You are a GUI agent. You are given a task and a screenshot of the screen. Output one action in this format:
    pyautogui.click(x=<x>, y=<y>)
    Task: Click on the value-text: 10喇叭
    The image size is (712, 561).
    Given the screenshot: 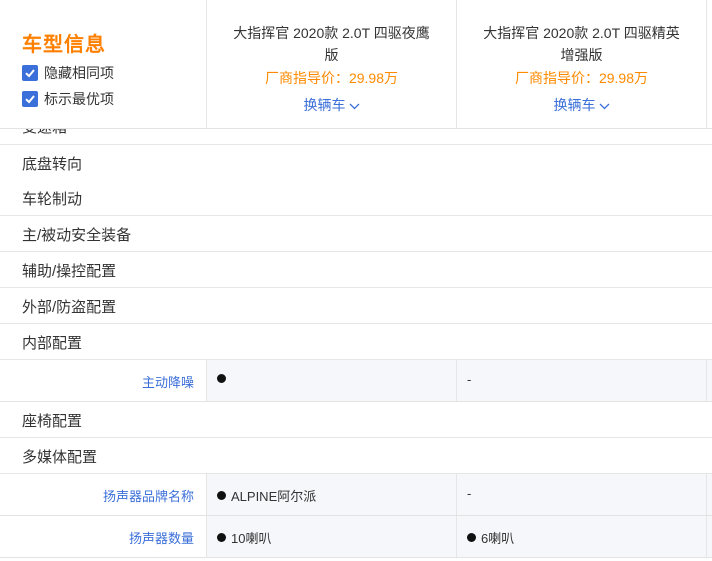 What is the action you would take?
    pyautogui.click(x=244, y=537)
    